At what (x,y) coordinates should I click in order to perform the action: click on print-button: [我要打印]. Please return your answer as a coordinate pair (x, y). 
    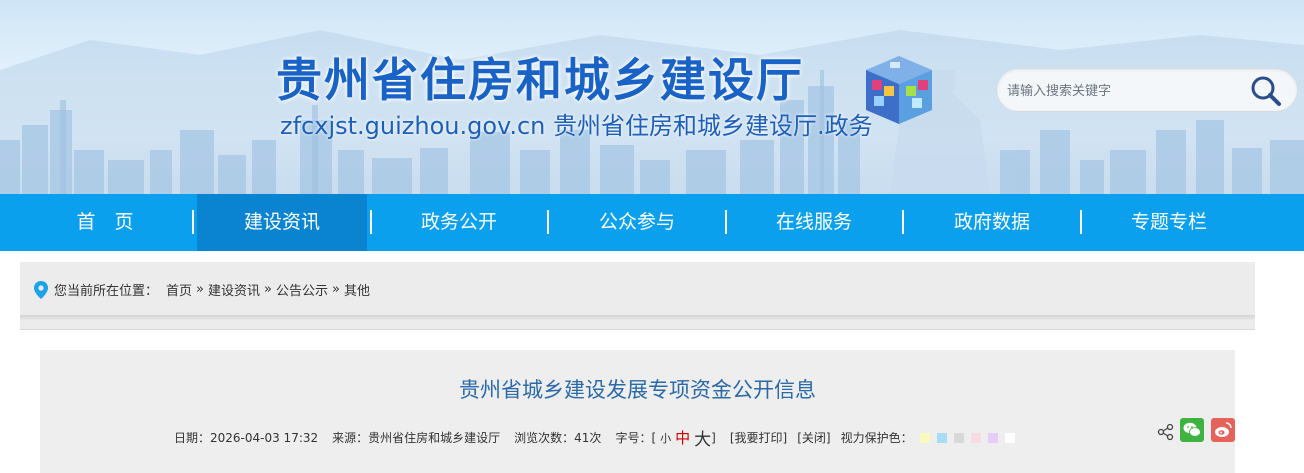
    Looking at the image, I should click on (758, 437).